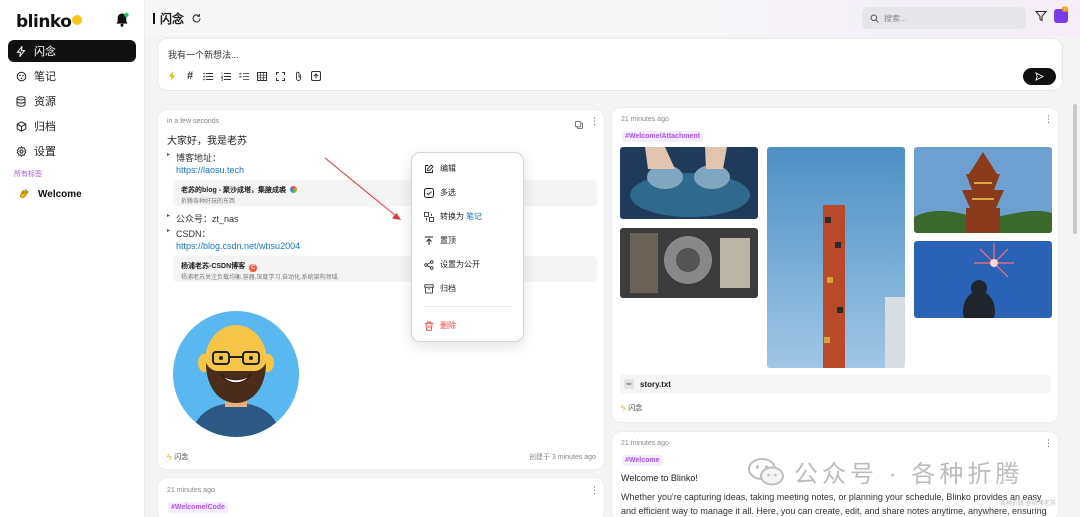  What do you see at coordinates (298, 76) in the screenshot?
I see `attachment-icon` at bounding box center [298, 76].